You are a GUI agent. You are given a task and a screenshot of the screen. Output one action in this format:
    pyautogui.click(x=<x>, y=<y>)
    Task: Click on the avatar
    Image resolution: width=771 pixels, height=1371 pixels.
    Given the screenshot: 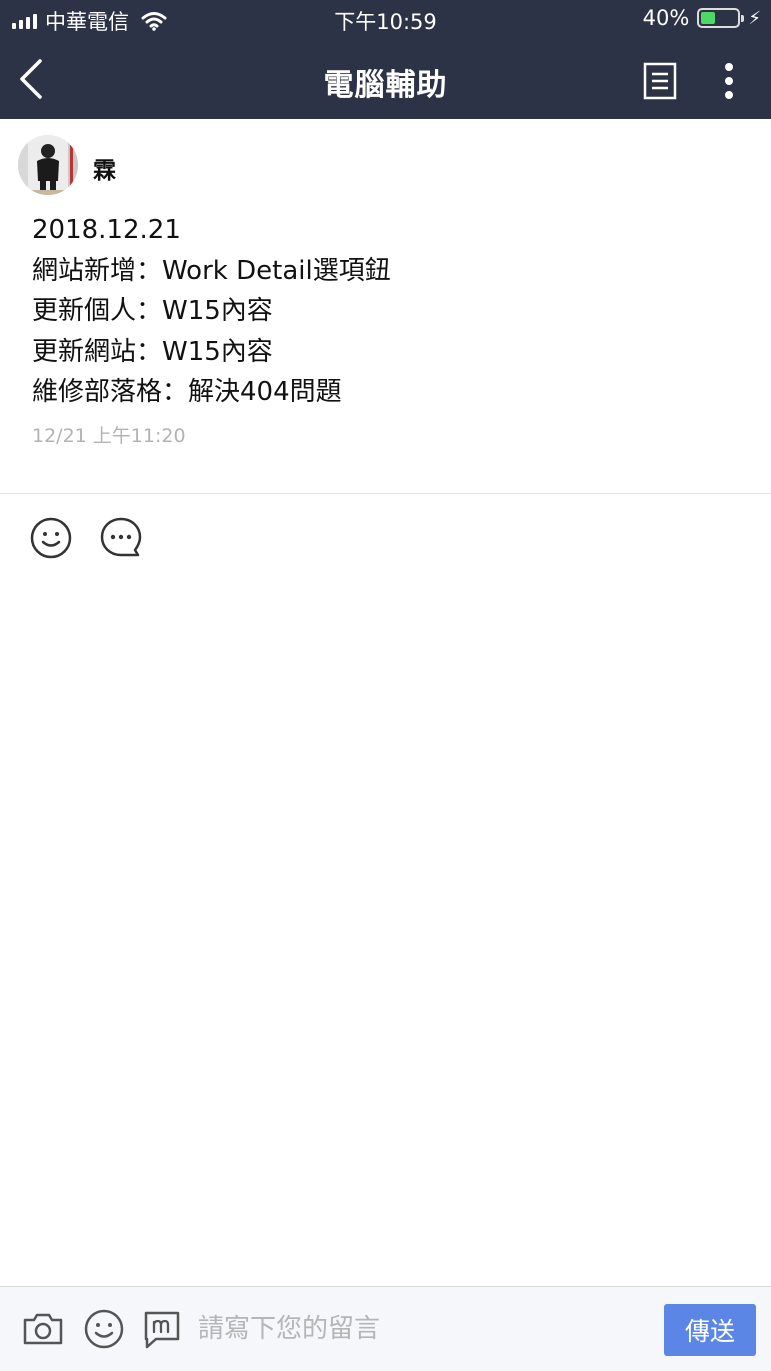 What is the action you would take?
    pyautogui.click(x=48, y=165)
    